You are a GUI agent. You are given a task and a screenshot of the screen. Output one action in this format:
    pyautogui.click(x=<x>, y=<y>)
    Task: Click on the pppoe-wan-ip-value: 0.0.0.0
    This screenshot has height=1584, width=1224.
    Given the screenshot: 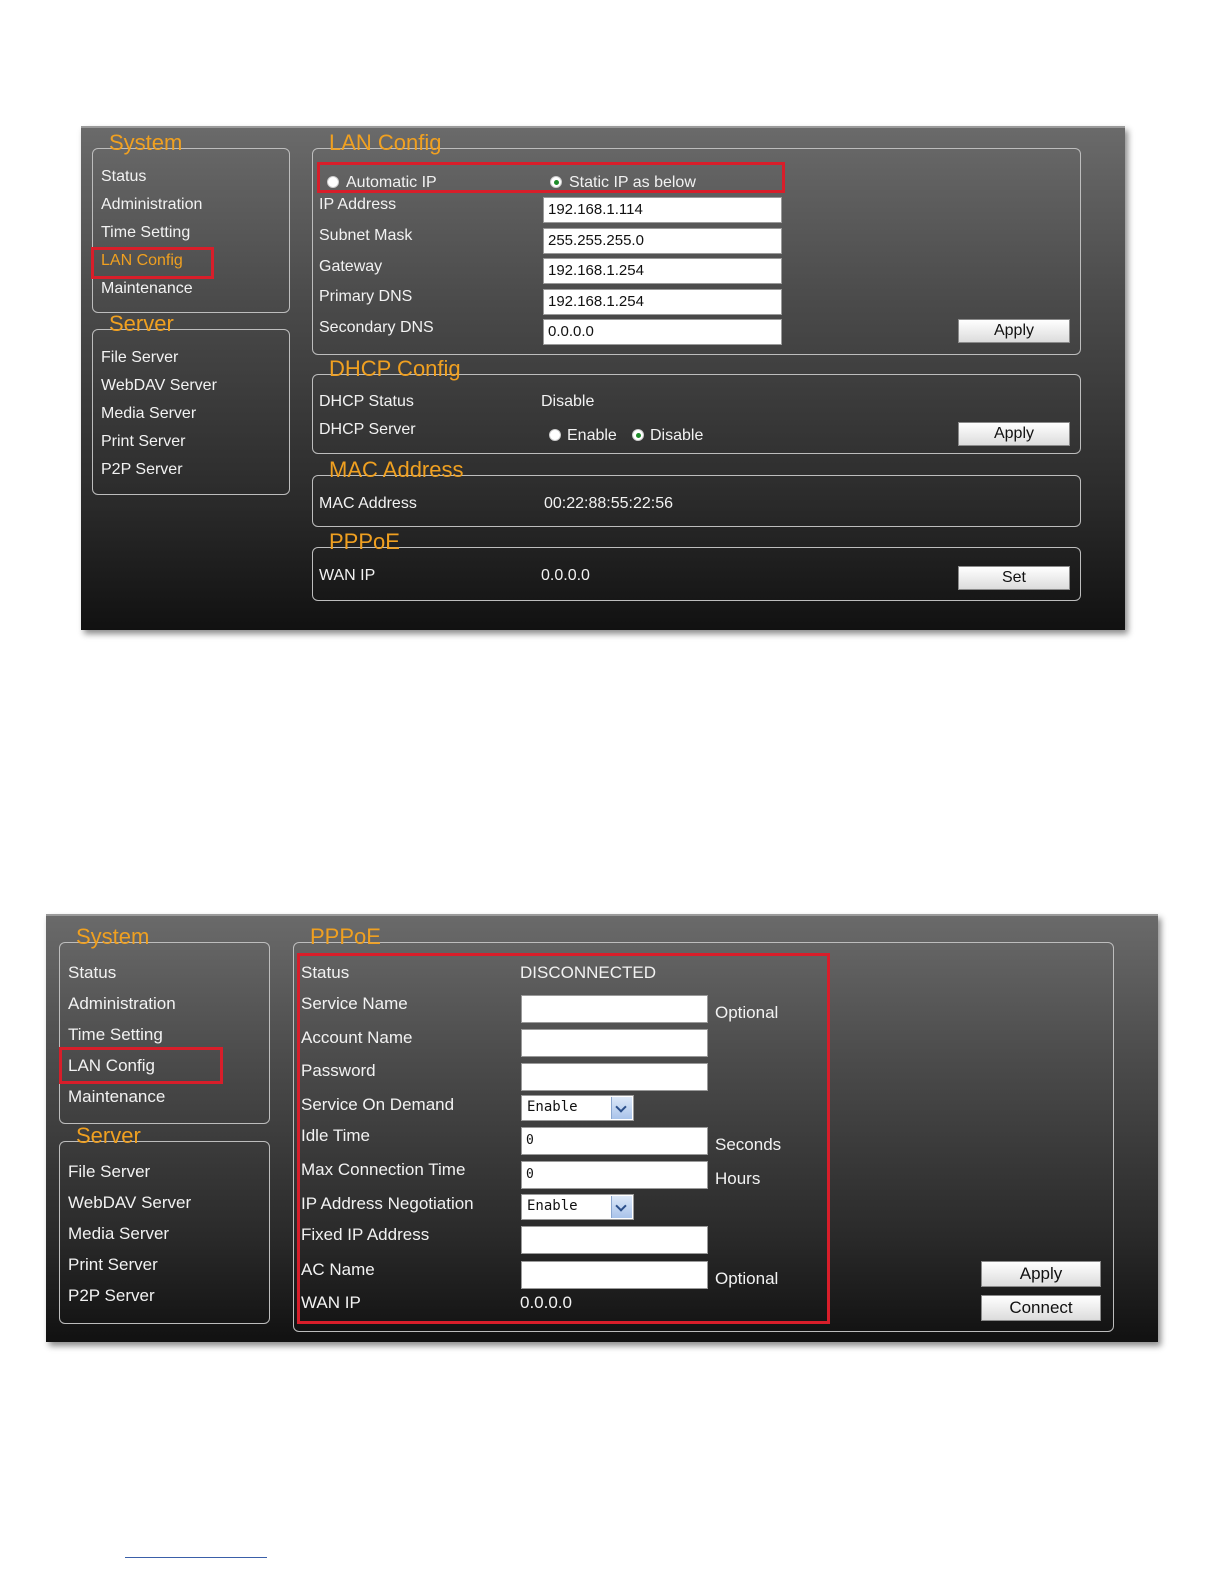 What is the action you would take?
    pyautogui.click(x=565, y=575)
    